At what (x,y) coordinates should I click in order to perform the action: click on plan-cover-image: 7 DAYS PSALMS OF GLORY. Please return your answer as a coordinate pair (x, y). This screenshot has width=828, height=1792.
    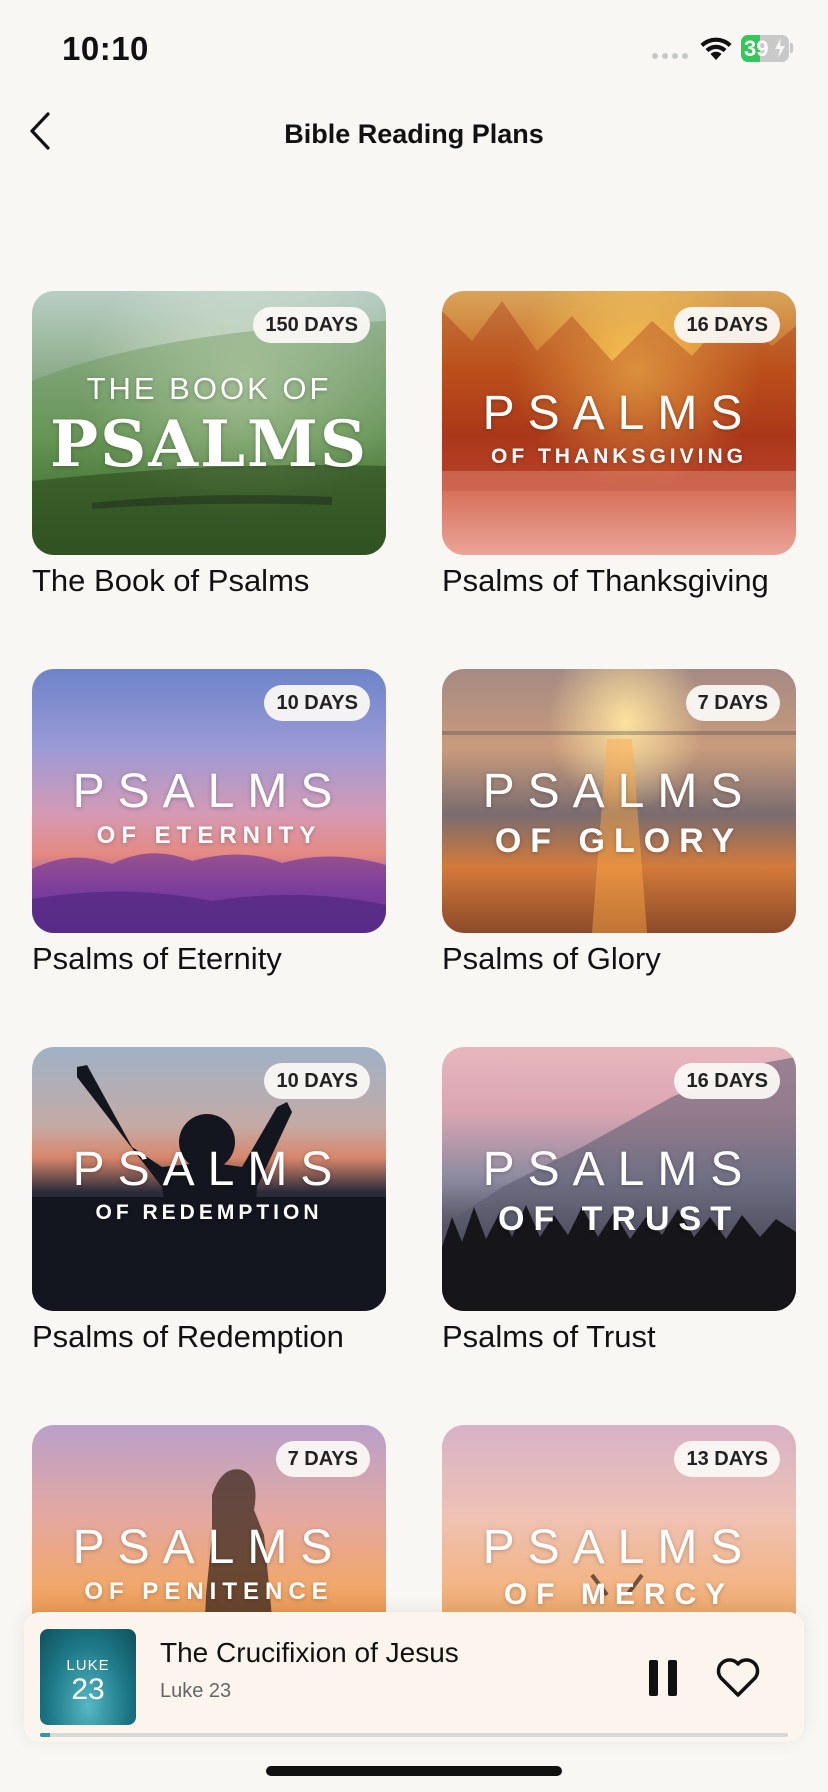
    Looking at the image, I should click on (619, 801).